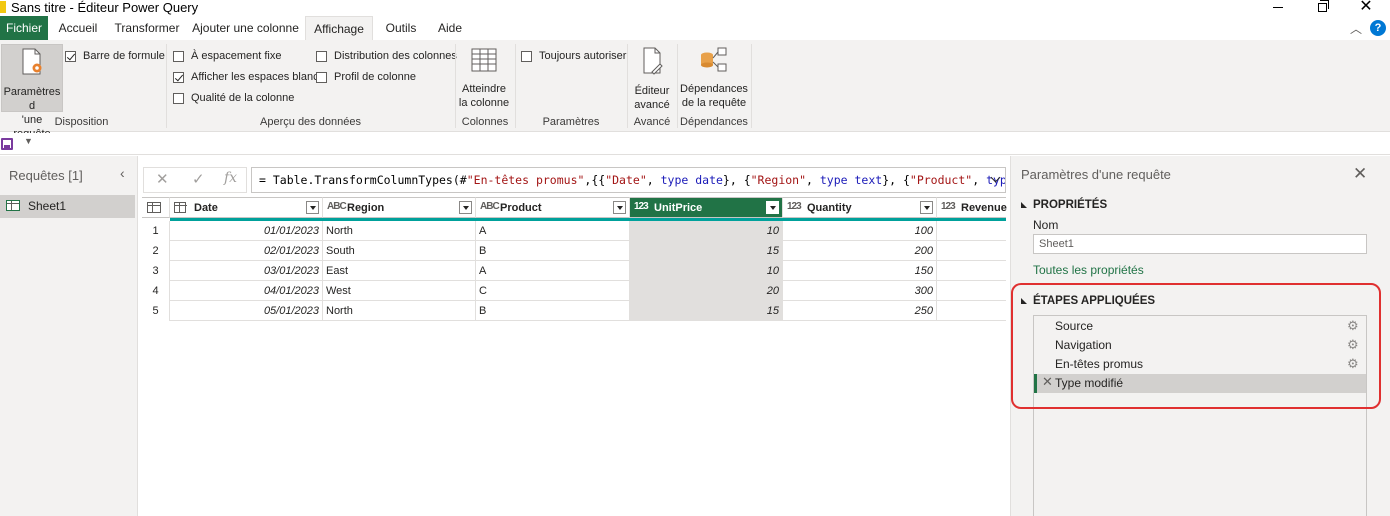 The height and width of the screenshot is (516, 1390). Describe the element at coordinates (553, 291) in the screenshot. I see `cell-product: C` at that location.